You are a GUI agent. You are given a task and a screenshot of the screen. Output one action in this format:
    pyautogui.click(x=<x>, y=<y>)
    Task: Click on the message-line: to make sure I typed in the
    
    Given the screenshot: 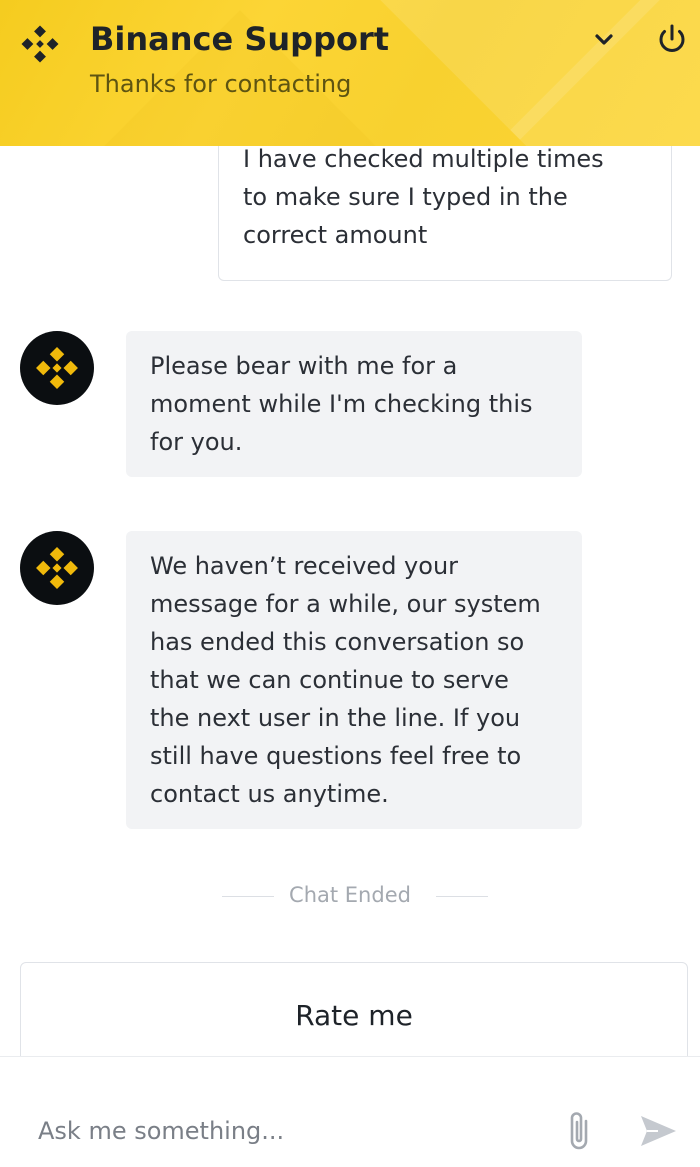 What is the action you would take?
    pyautogui.click(x=405, y=197)
    